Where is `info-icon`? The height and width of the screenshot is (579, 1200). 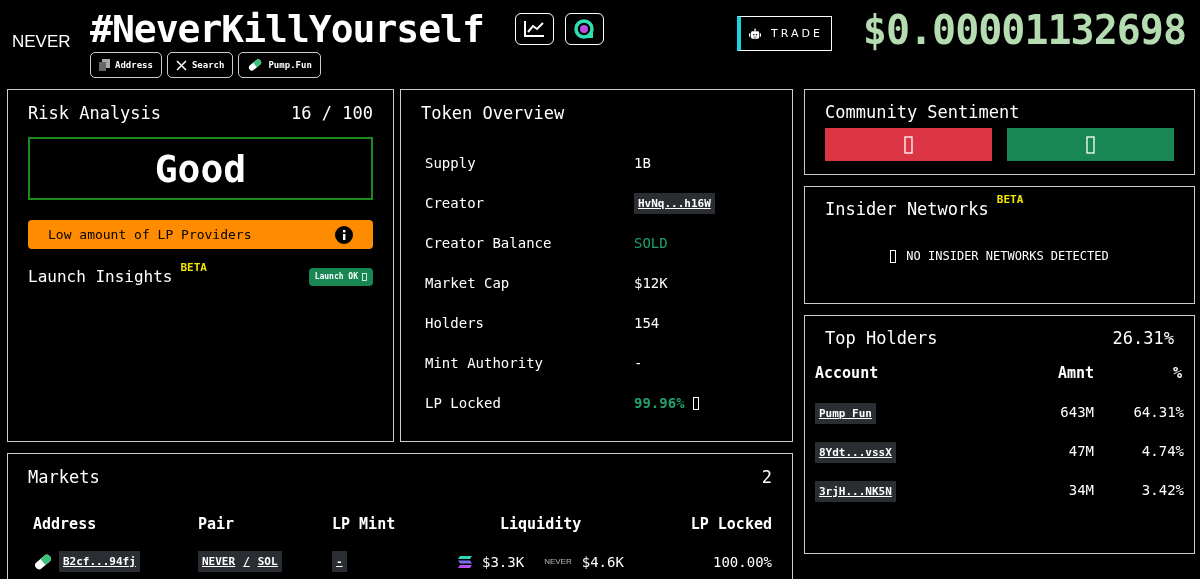
info-icon is located at coordinates (344, 234).